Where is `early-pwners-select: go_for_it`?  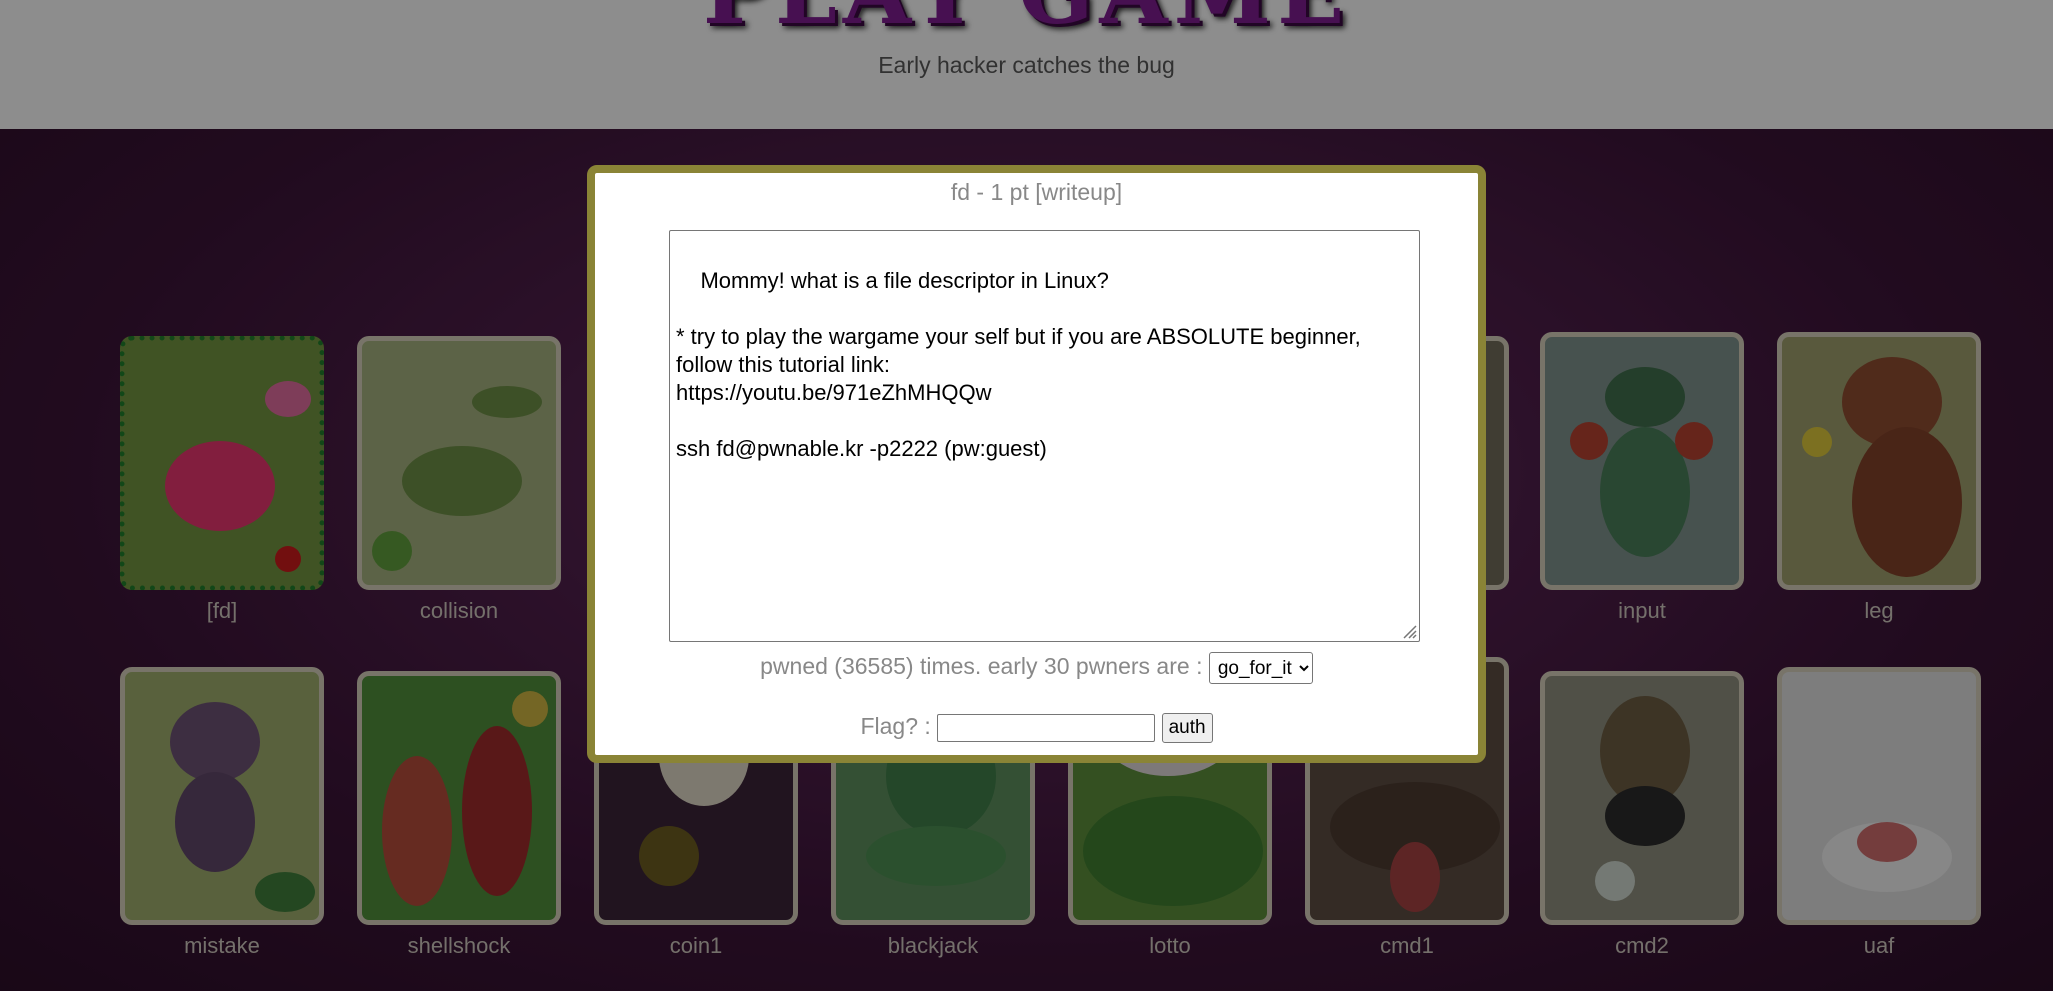
early-pwners-select: go_for_it is located at coordinates (1260, 668).